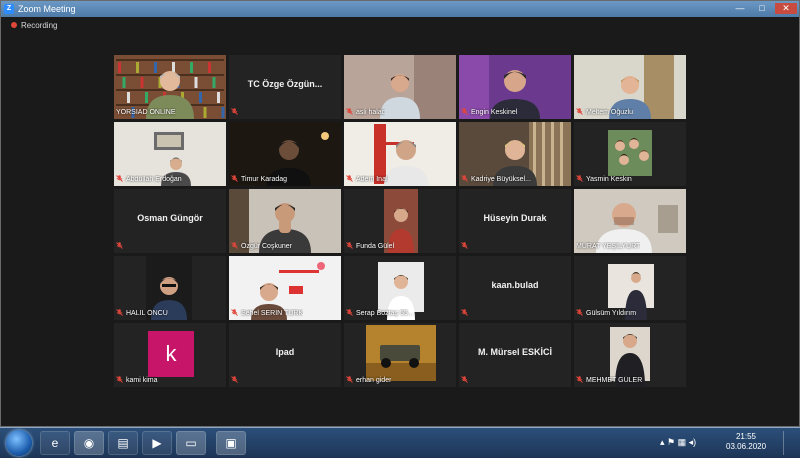 This screenshot has width=800, height=458. I want to click on minimize-button: —, so click(740, 8).